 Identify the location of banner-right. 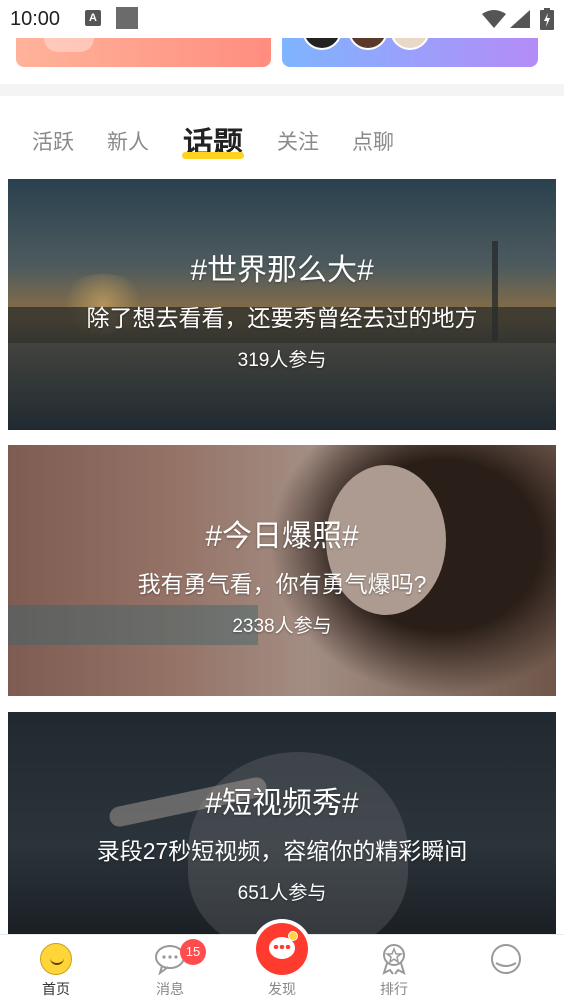
(410, 52).